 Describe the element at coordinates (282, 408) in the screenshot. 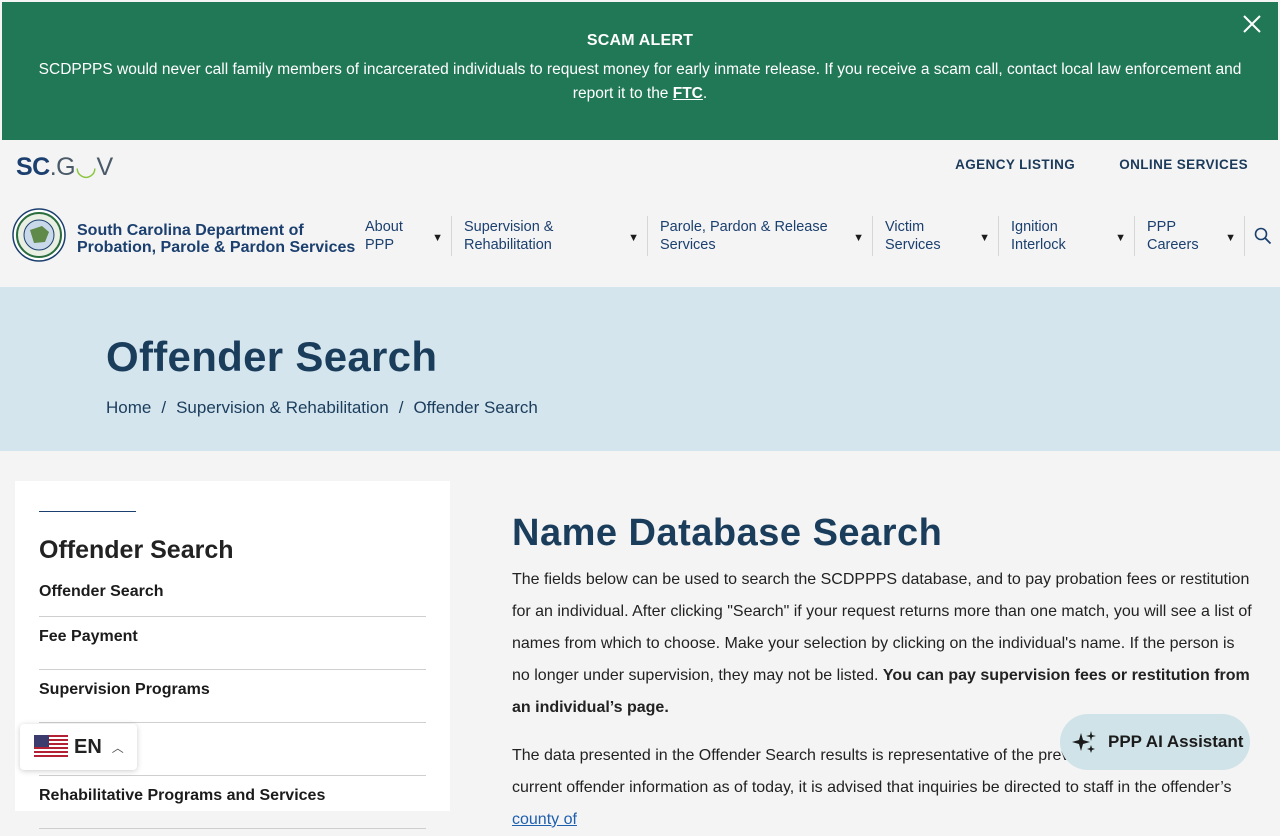

I see `breadcrumb-supervision: Supervision & Rehabilitation` at that location.